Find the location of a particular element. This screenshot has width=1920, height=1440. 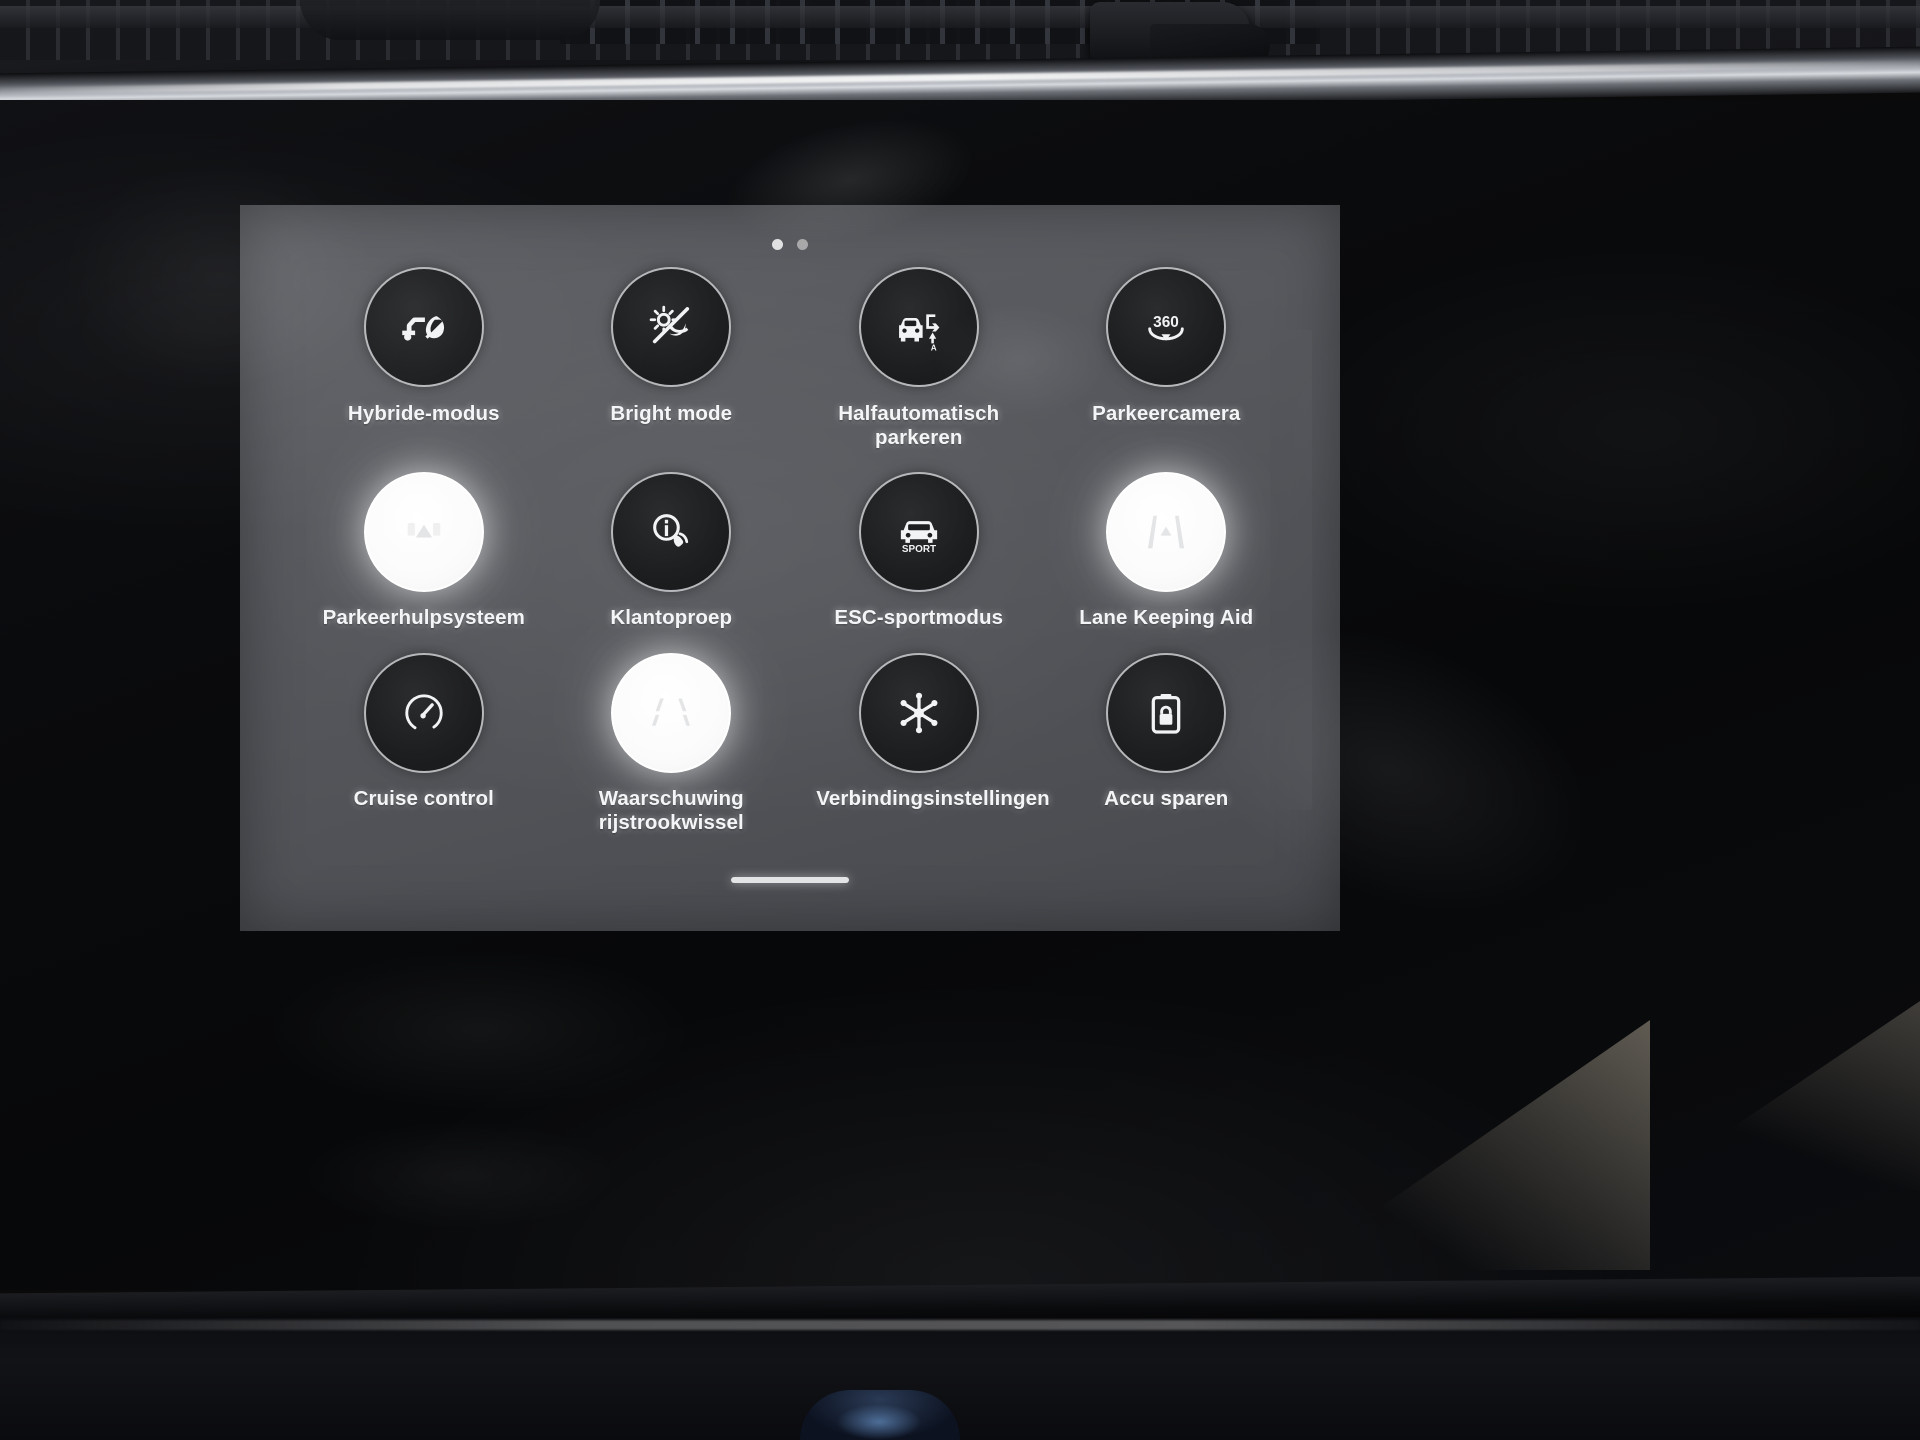

tile-lane-keeping-aid: Lane Keeping Aid is located at coordinates (1167, 551).